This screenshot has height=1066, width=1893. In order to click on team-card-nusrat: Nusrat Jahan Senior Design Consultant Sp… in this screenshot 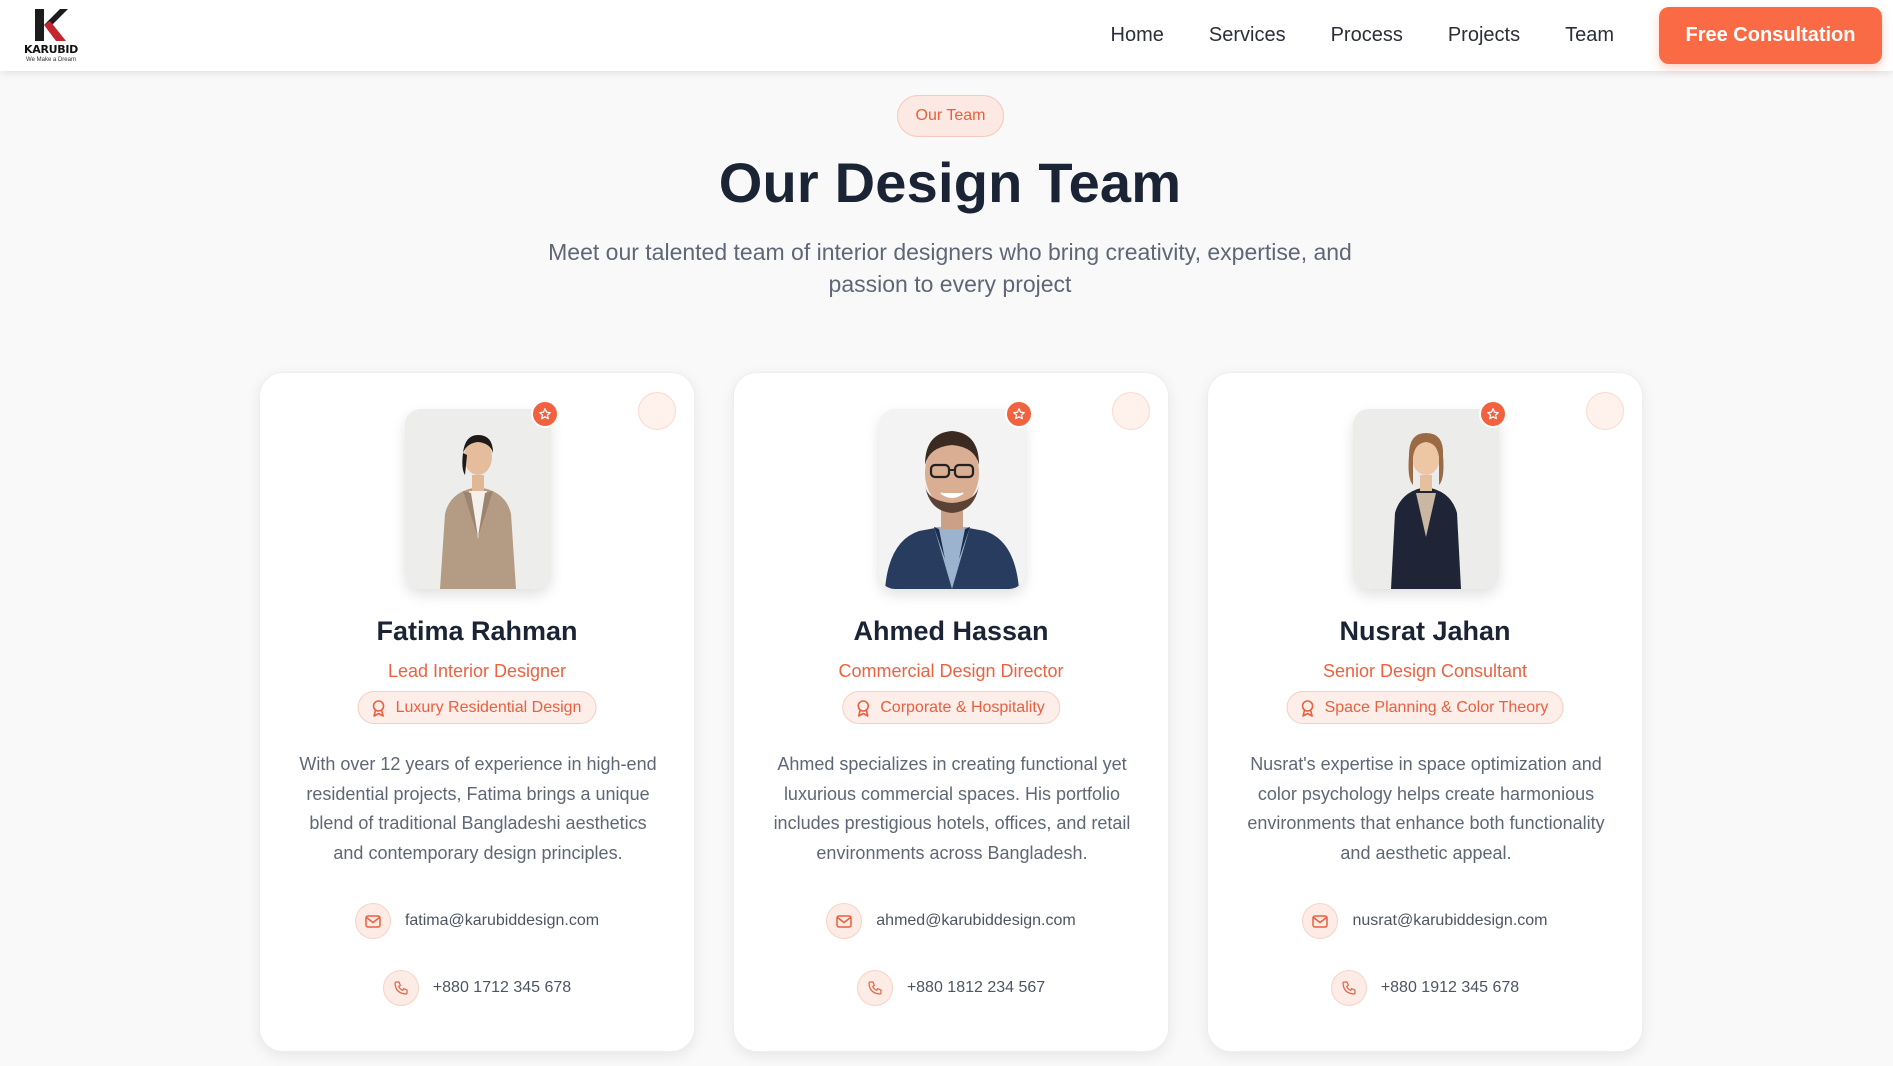, I will do `click(1425, 712)`.